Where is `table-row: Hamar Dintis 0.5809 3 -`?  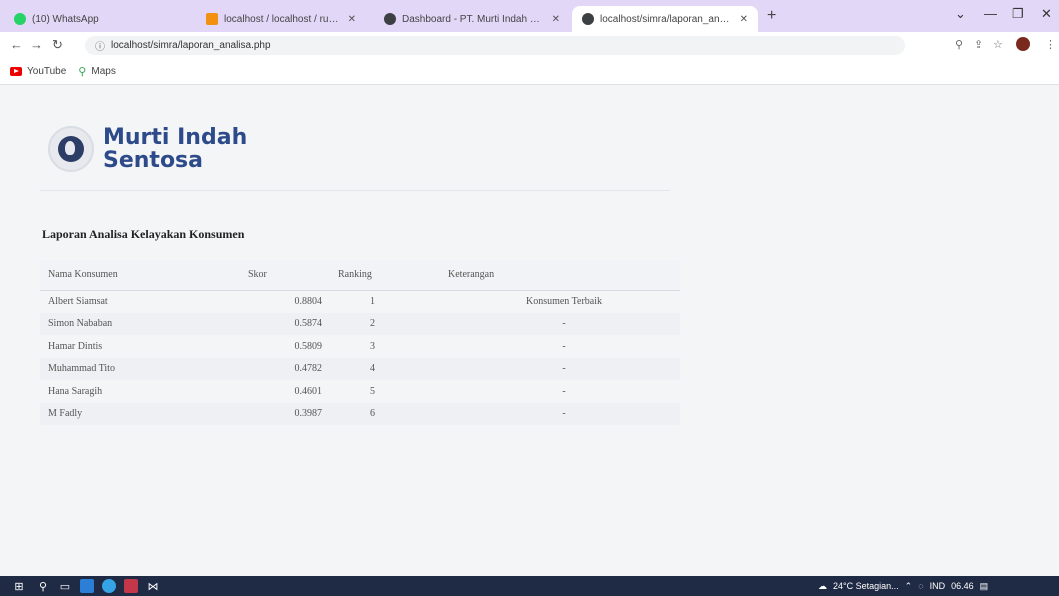 table-row: Hamar Dintis 0.5809 3 - is located at coordinates (360, 346).